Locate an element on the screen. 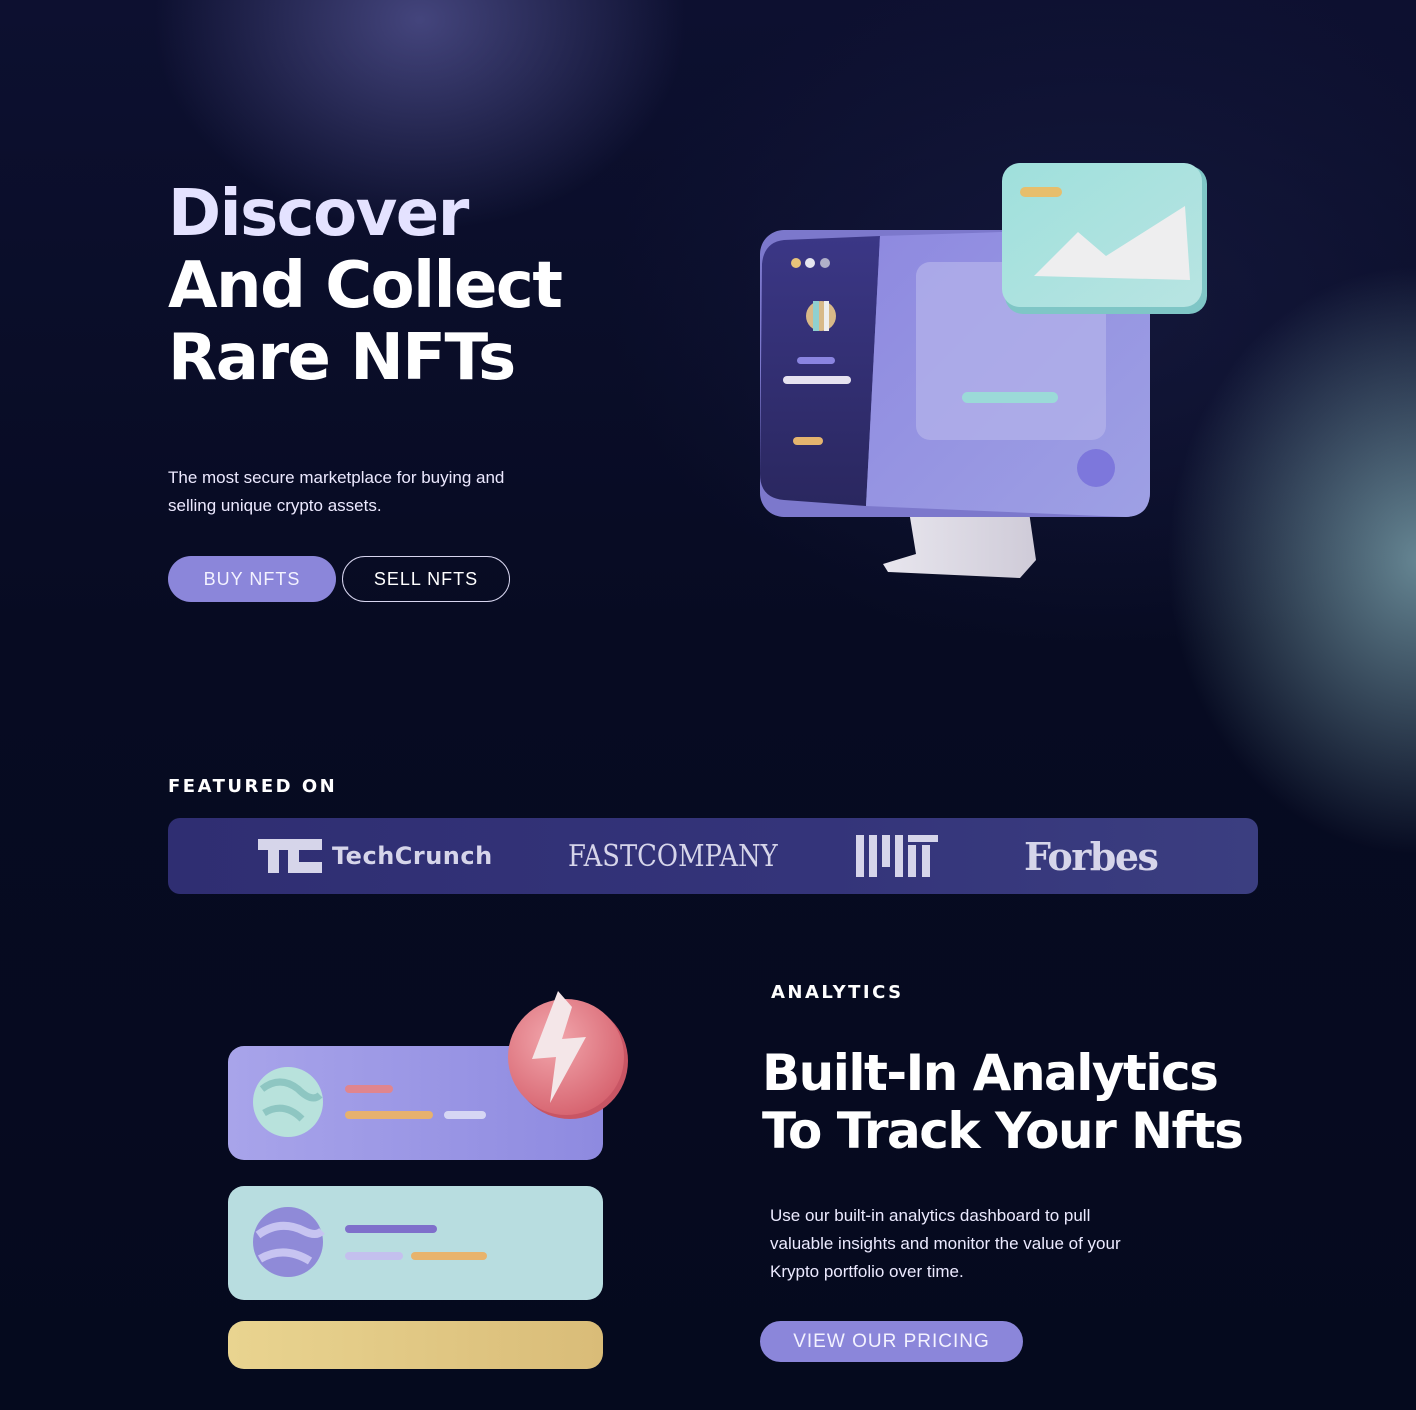 Image resolution: width=1416 pixels, height=1410 pixels. mit-mark-icon is located at coordinates (897, 856).